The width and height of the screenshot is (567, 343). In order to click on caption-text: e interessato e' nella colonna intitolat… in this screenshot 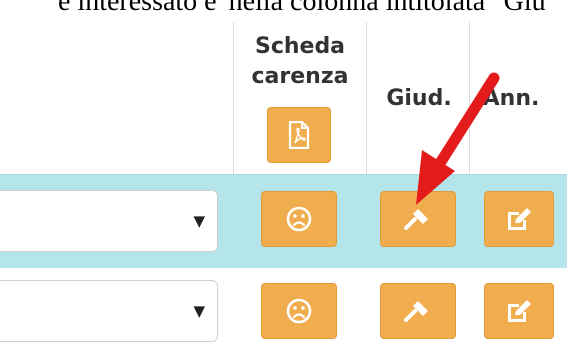, I will do `click(302, 8)`.